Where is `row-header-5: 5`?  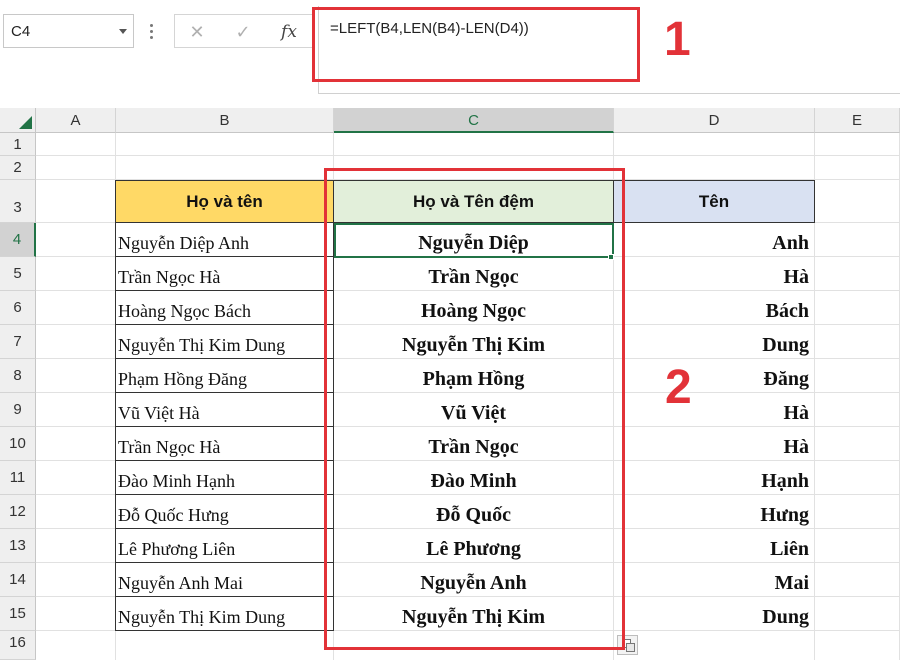
row-header-5: 5 is located at coordinates (18, 274).